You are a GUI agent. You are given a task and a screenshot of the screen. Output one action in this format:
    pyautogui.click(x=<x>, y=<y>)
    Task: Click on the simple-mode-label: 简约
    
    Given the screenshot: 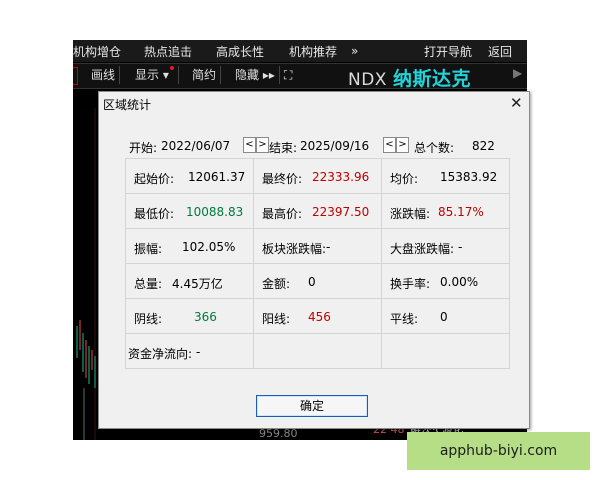 What is the action you would take?
    pyautogui.click(x=204, y=75)
    